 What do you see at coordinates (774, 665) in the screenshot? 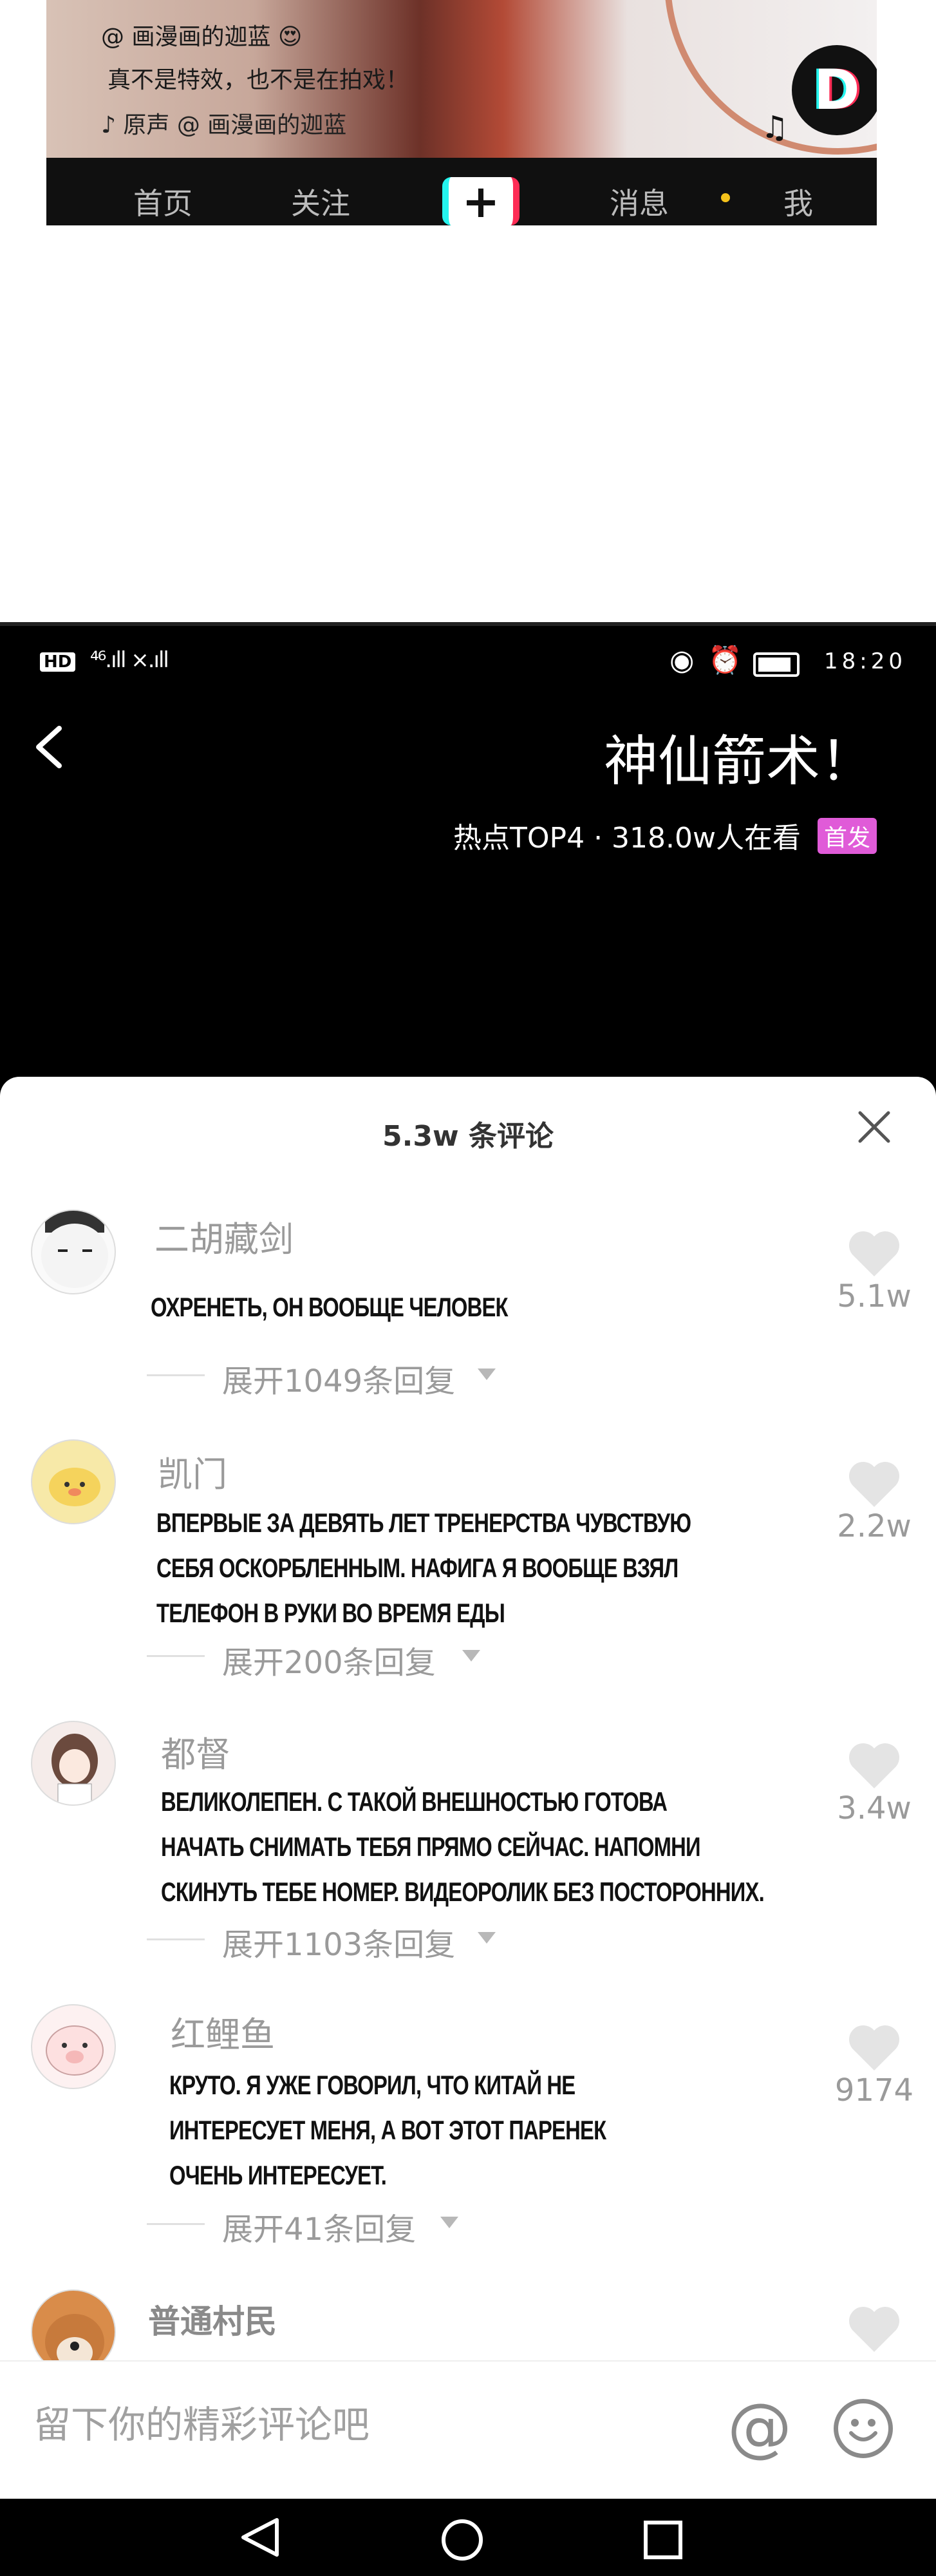
I see `battery-level` at bounding box center [774, 665].